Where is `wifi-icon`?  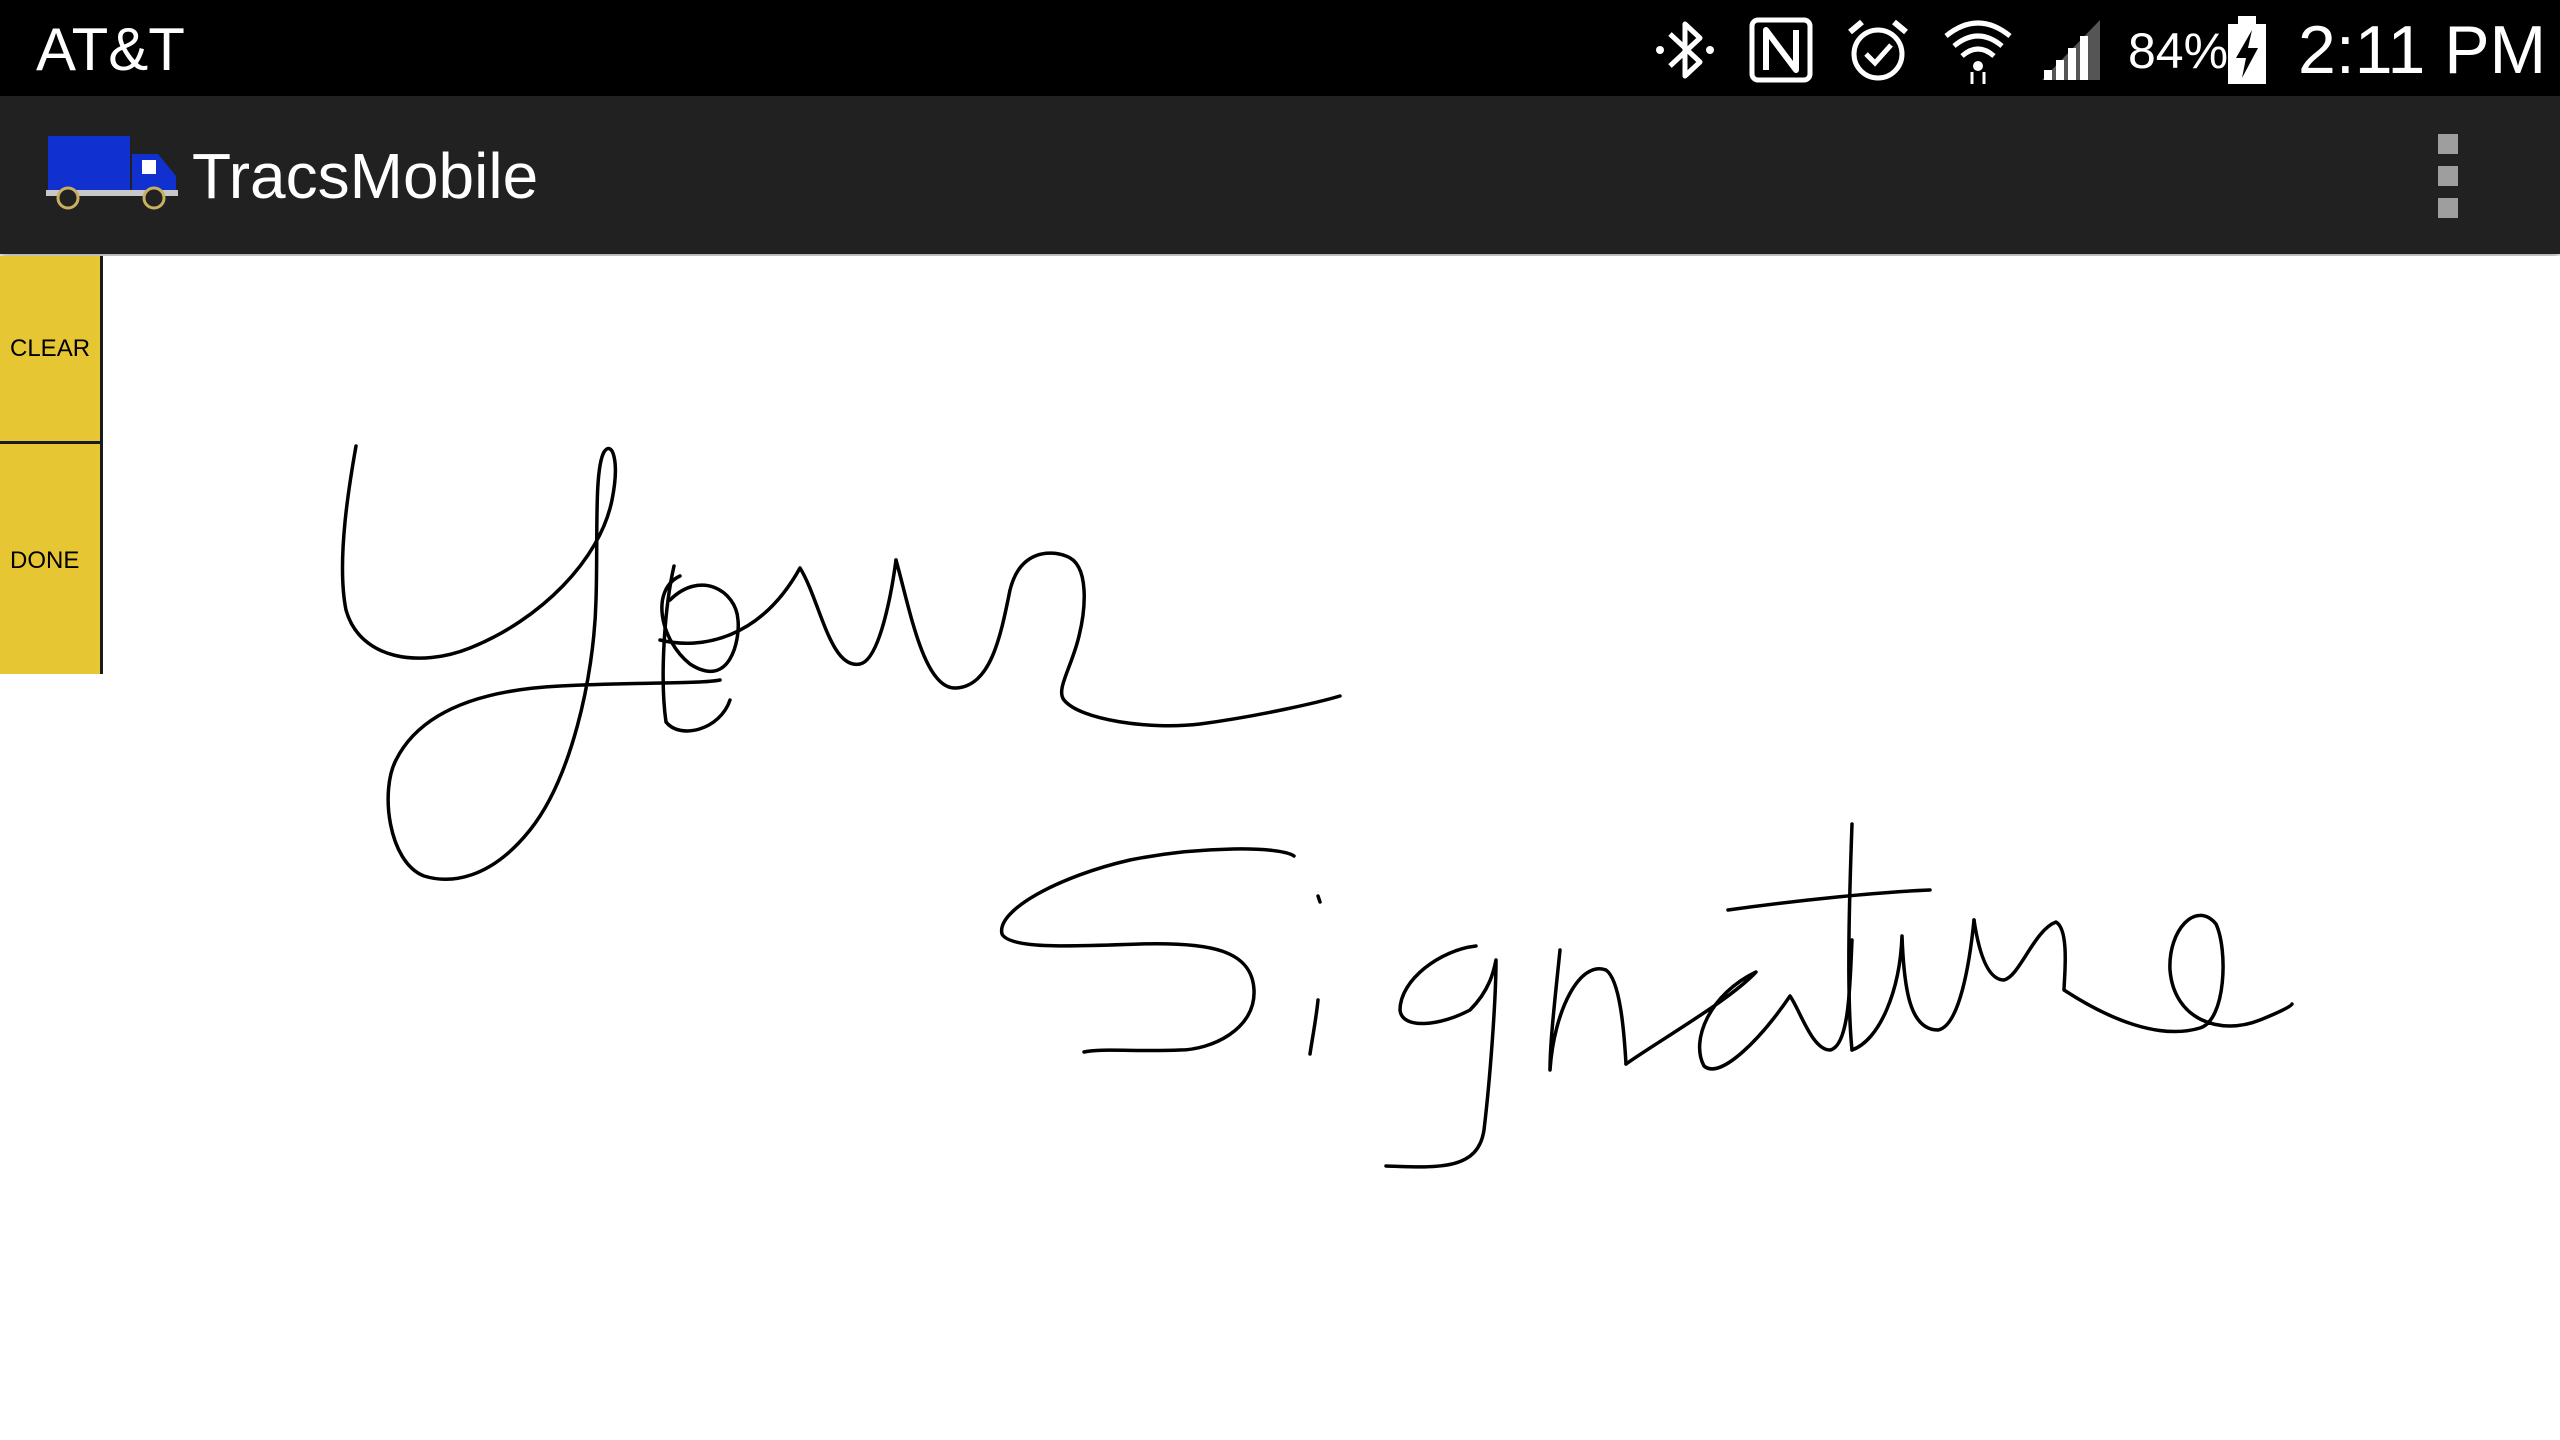
wifi-icon is located at coordinates (1978, 52).